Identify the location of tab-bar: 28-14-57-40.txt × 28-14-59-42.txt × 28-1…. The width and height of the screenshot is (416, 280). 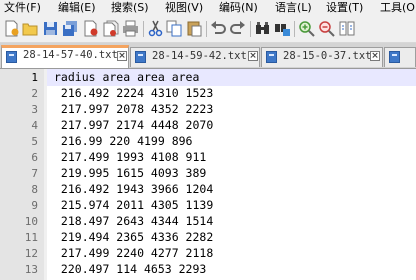
(208, 56).